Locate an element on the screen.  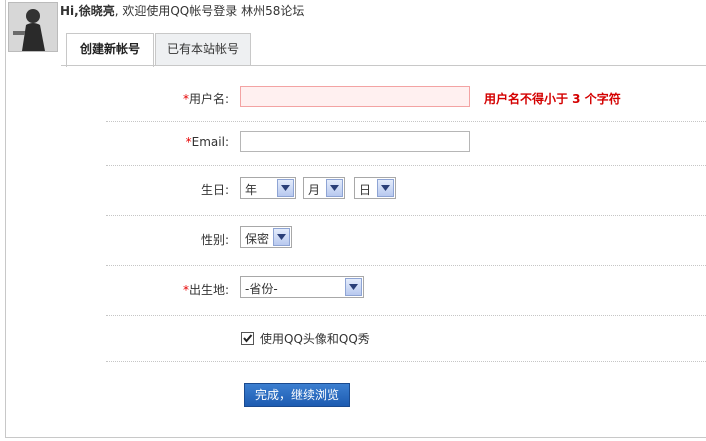
greeting: Hi,徐晓亮, 欢迎使用QQ帐号登录 林州58论坛 is located at coordinates (182, 10).